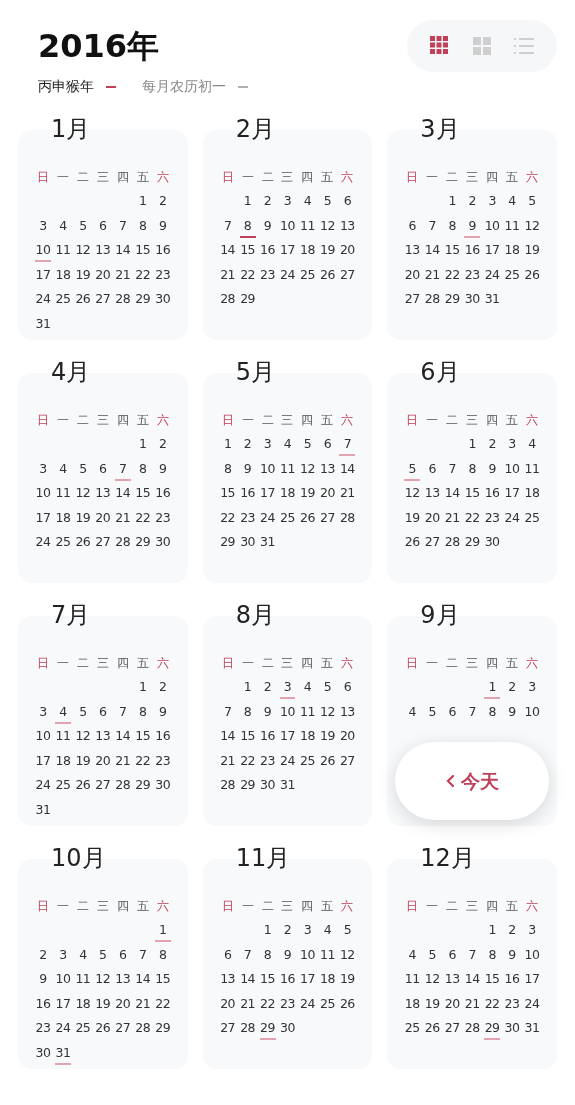  What do you see at coordinates (412, 250) in the screenshot?
I see `day-number: 13` at bounding box center [412, 250].